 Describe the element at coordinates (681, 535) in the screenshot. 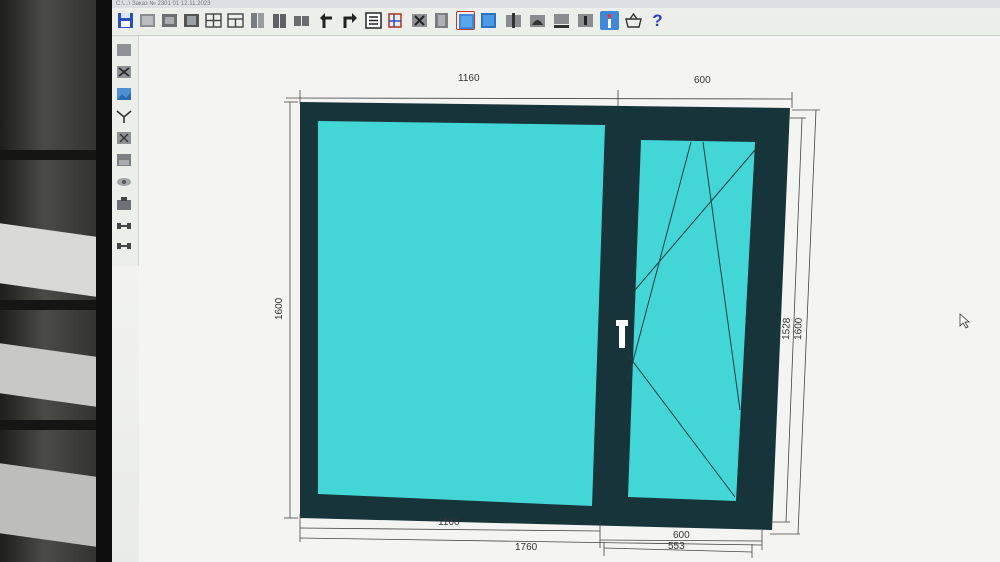

I see `dim-bottom-right: 600` at that location.